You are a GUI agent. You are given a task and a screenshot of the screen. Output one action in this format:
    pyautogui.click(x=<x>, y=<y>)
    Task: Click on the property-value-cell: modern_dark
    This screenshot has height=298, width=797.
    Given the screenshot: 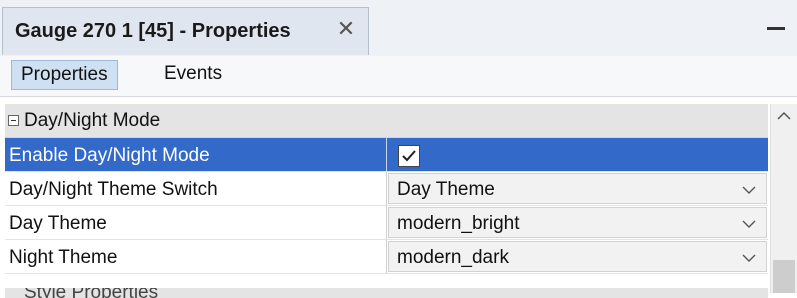 What is the action you would take?
    pyautogui.click(x=577, y=256)
    